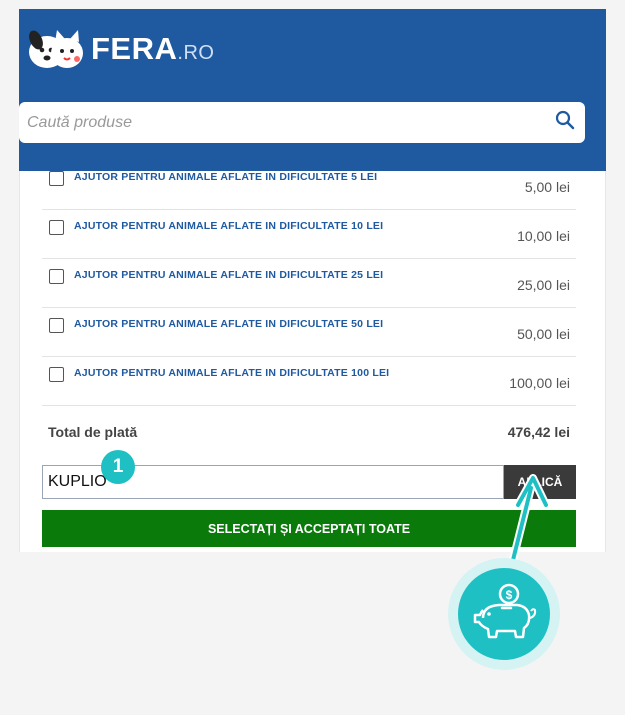 The width and height of the screenshot is (625, 715). What do you see at coordinates (56, 49) in the screenshot?
I see `dog-cat-logo-icon` at bounding box center [56, 49].